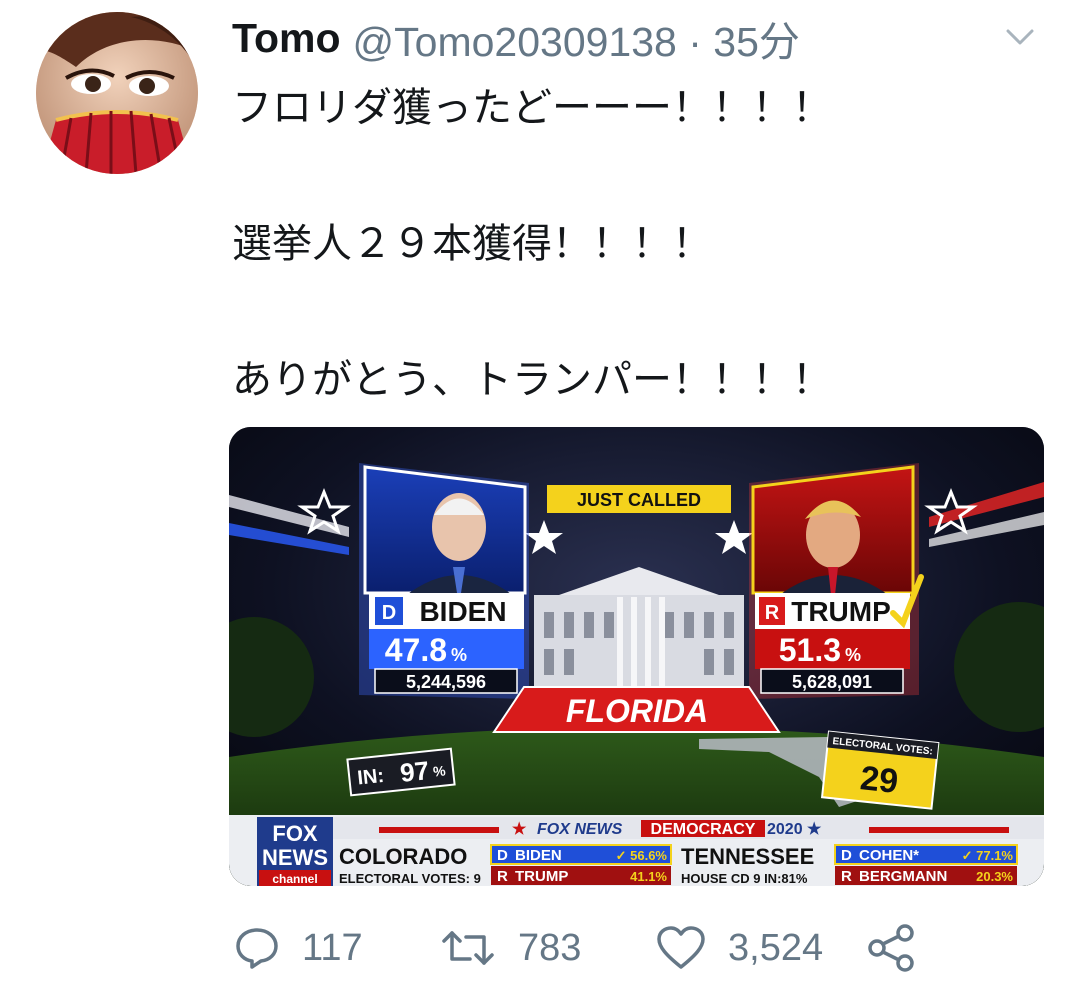  I want to click on biden-pct: 47.8, so click(416, 650).